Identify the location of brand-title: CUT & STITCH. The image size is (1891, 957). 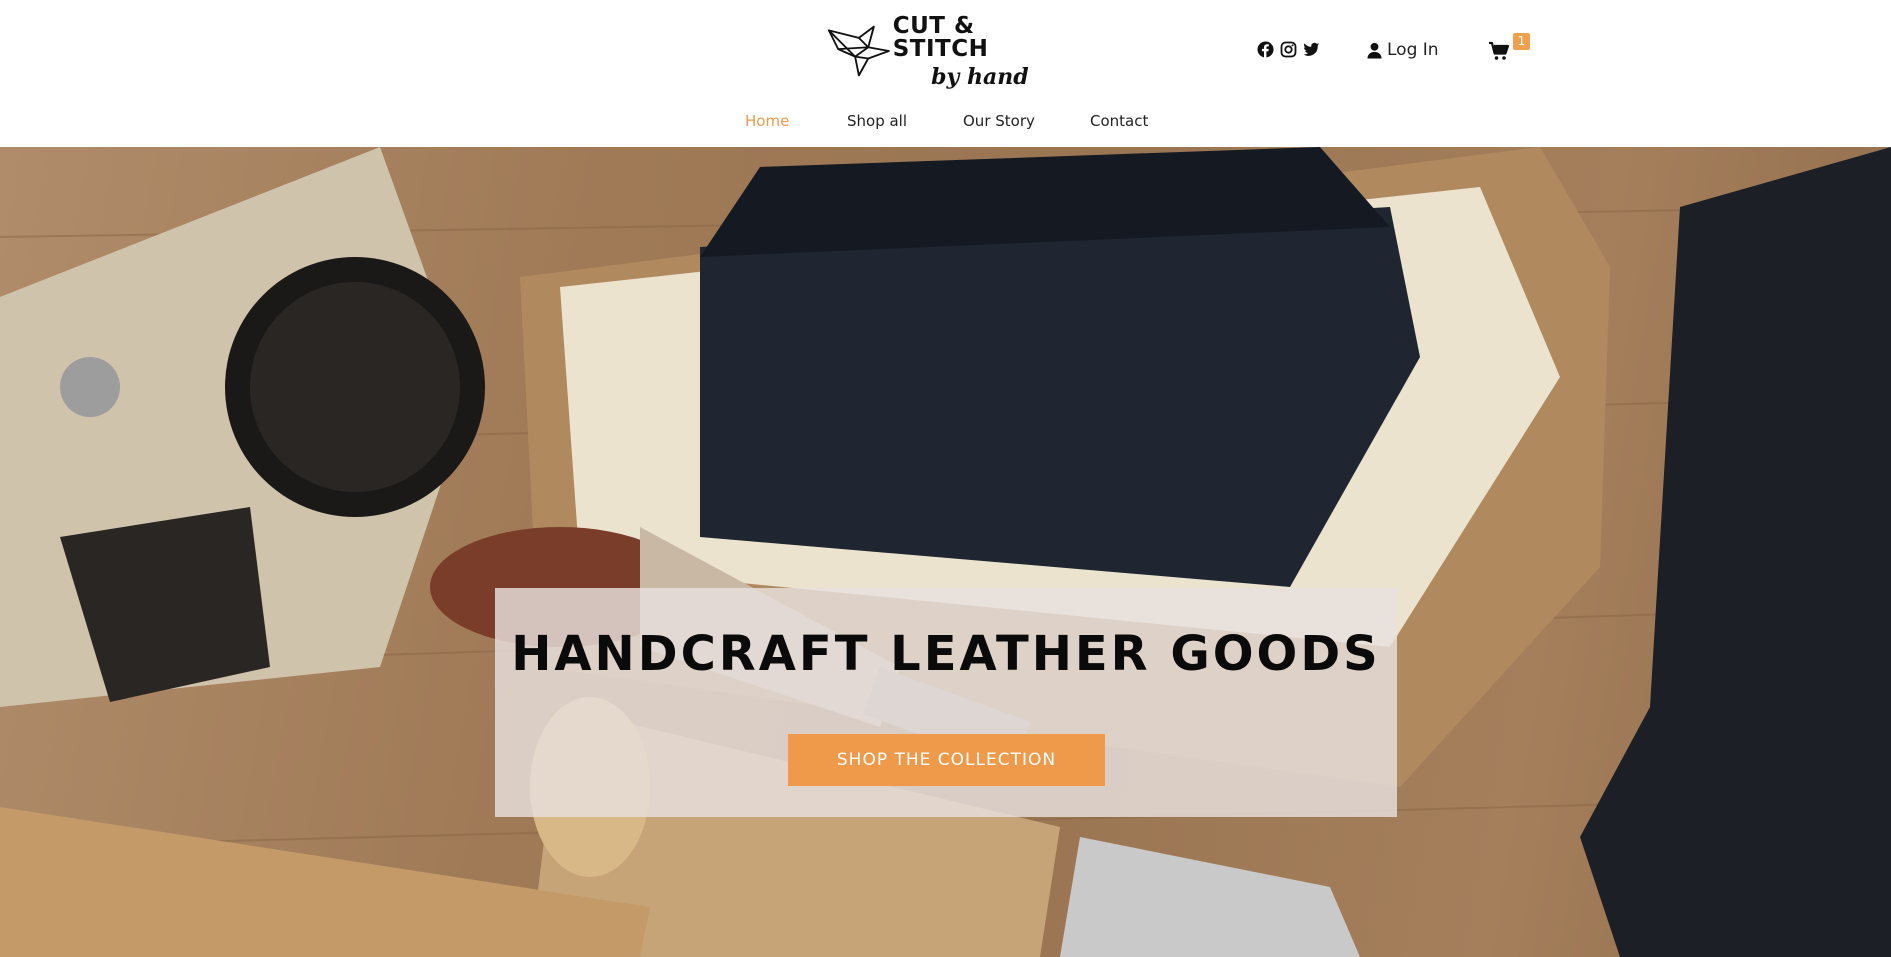
(940, 37).